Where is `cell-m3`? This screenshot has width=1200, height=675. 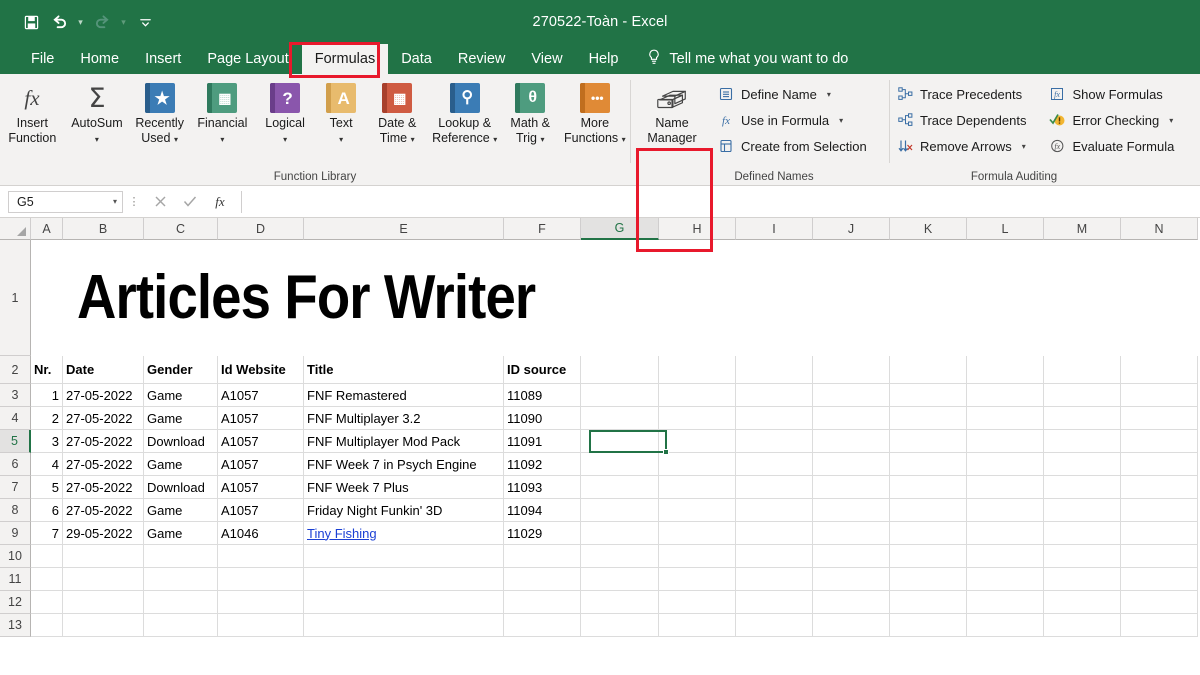 cell-m3 is located at coordinates (1082, 395).